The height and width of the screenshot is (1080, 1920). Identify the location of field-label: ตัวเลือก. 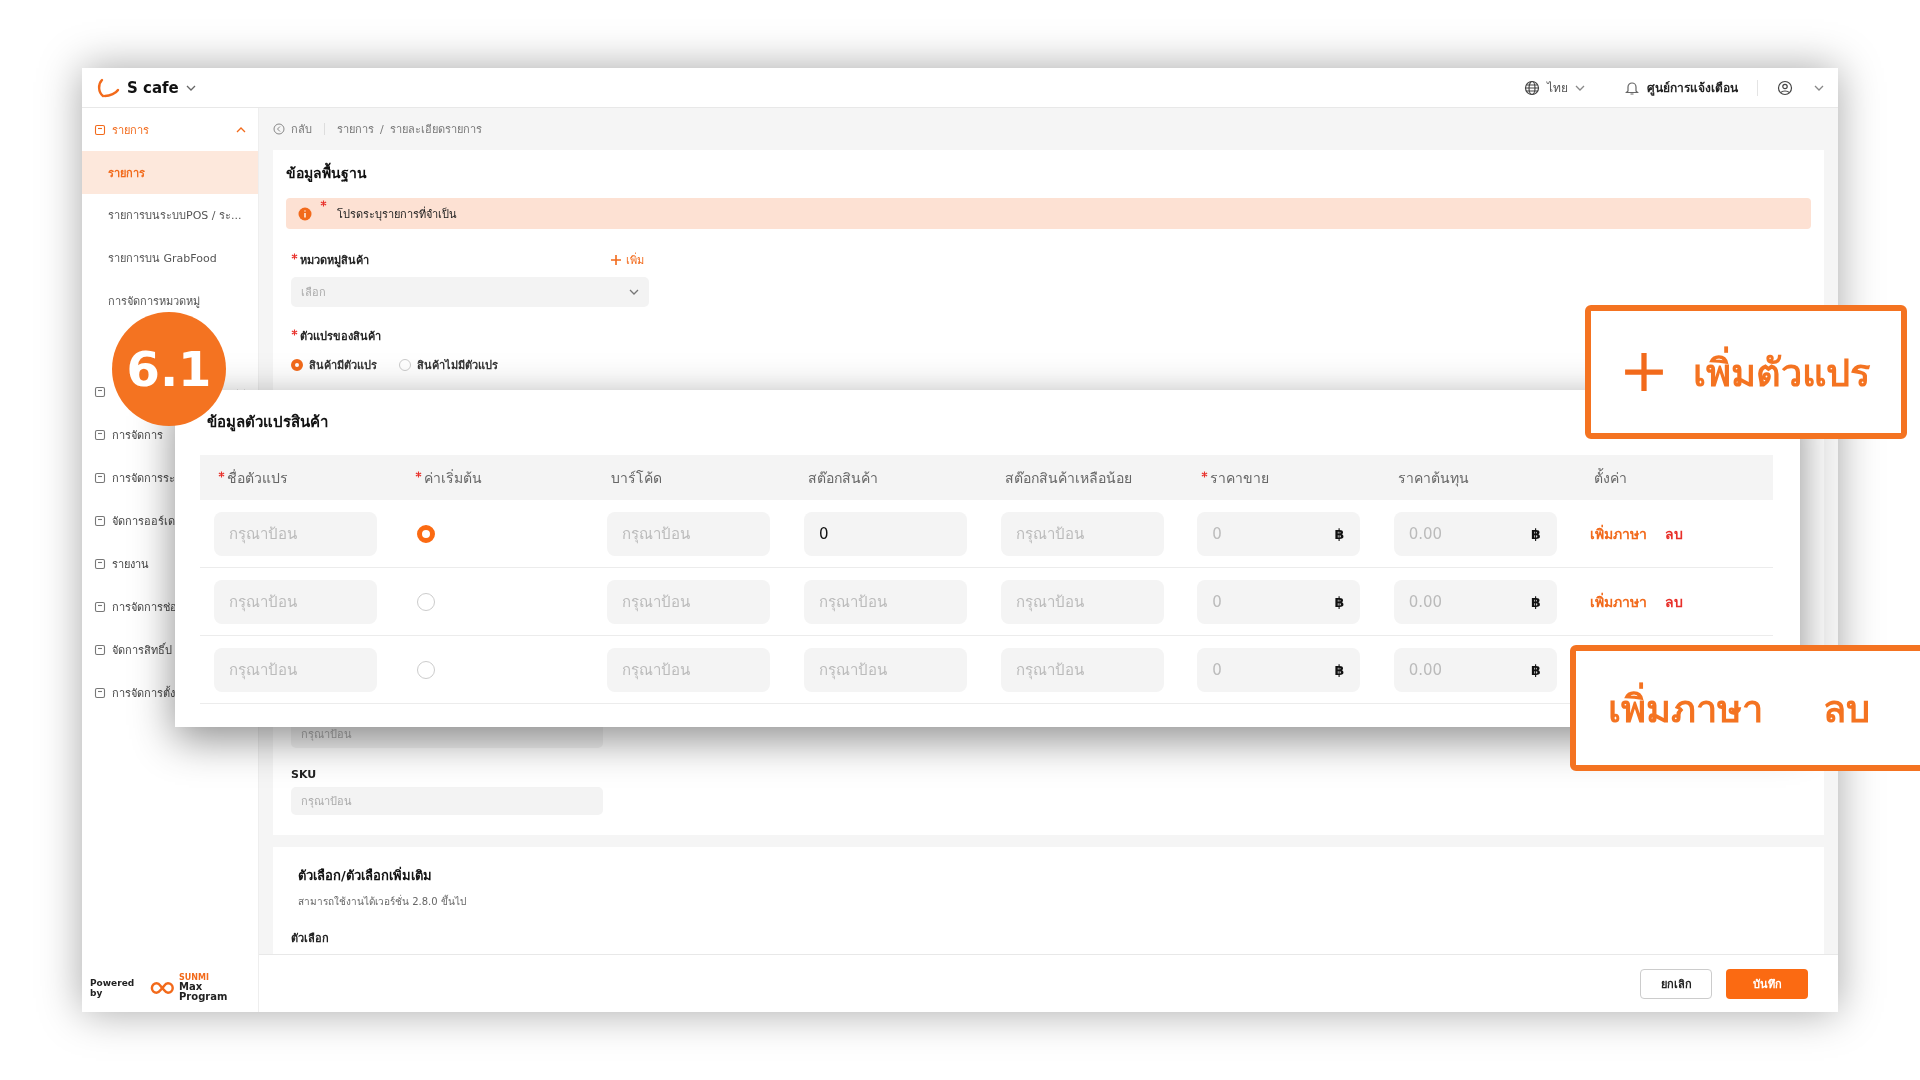
(310, 939).